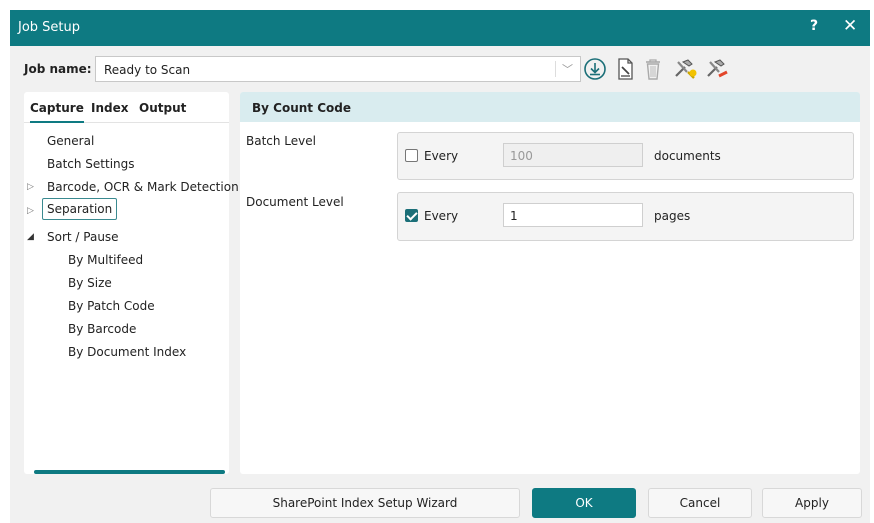 Image resolution: width=874 pixels, height=523 pixels. Describe the element at coordinates (595, 69) in the screenshot. I see `download-icon` at that location.